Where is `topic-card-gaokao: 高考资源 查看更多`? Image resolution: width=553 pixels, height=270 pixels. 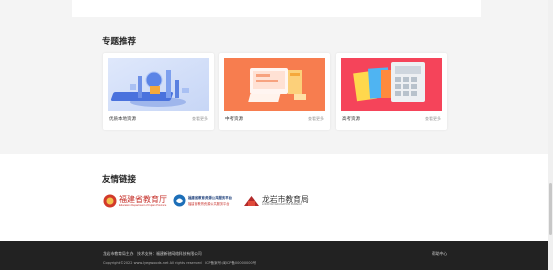 topic-card-gaokao: 高考资源 查看更多 is located at coordinates (391, 91).